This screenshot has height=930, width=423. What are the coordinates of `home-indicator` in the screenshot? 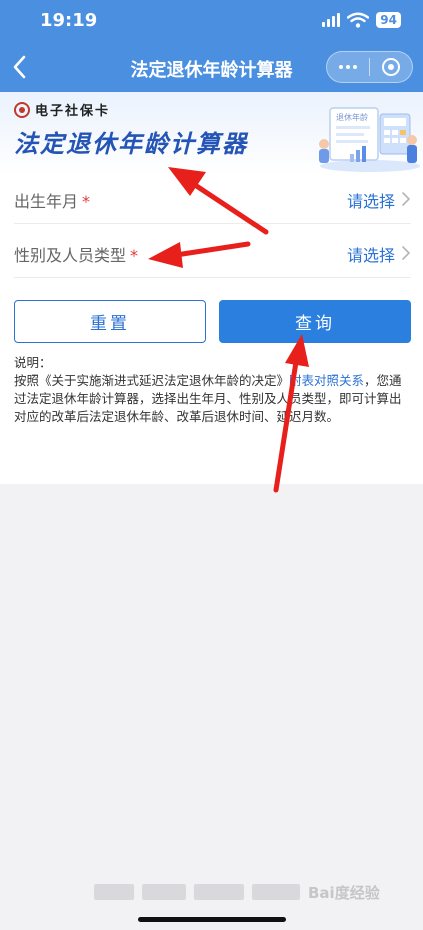 It's located at (212, 919).